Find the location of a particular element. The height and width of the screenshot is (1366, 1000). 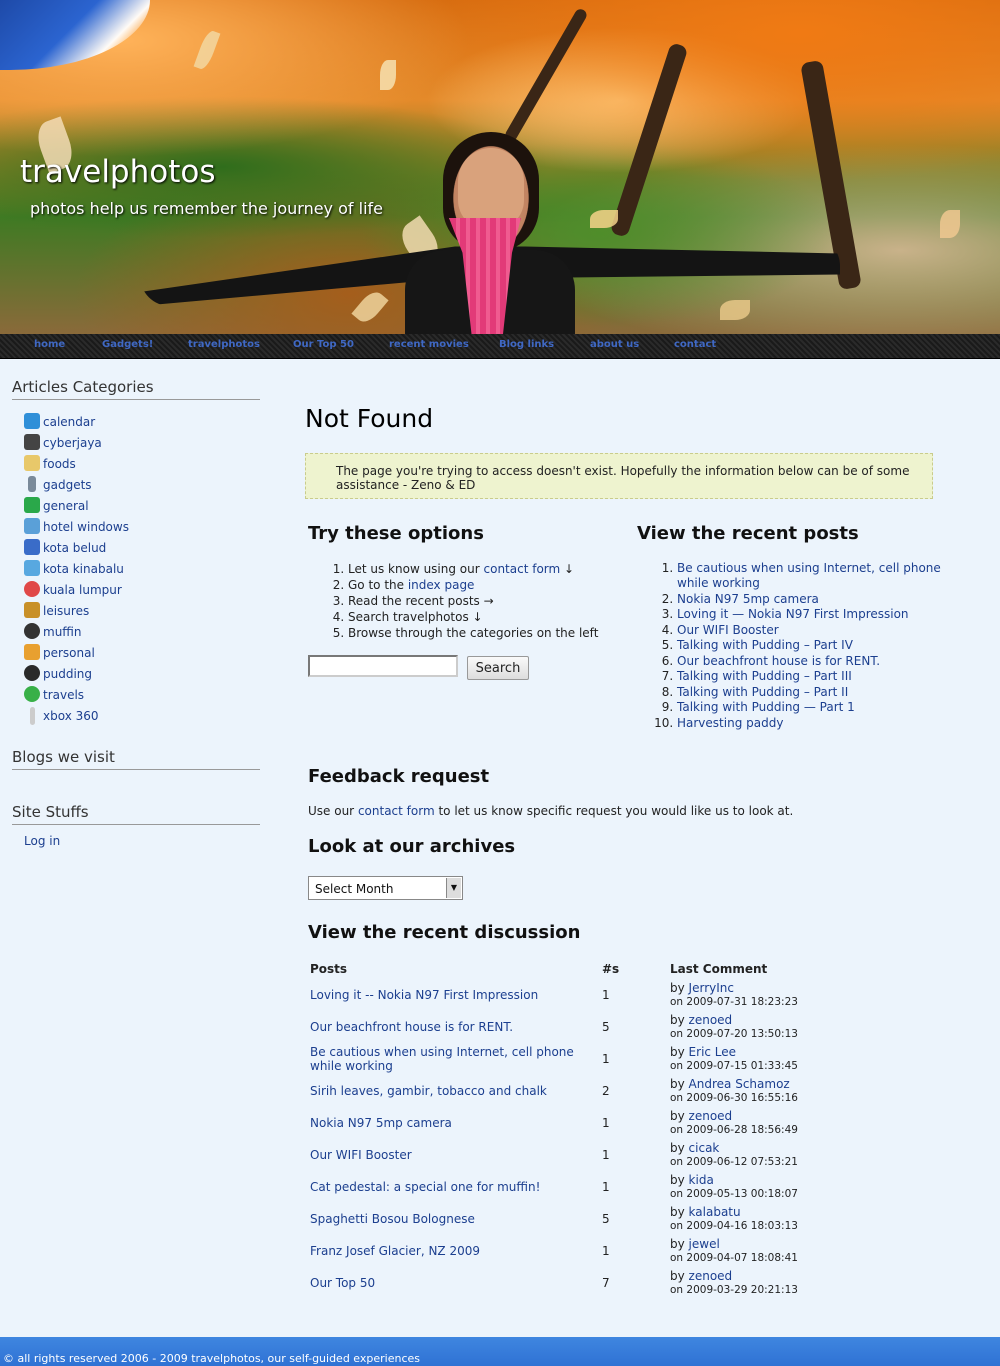

last-comment-author: by Andrea Schamoz is located at coordinates (730, 1084).